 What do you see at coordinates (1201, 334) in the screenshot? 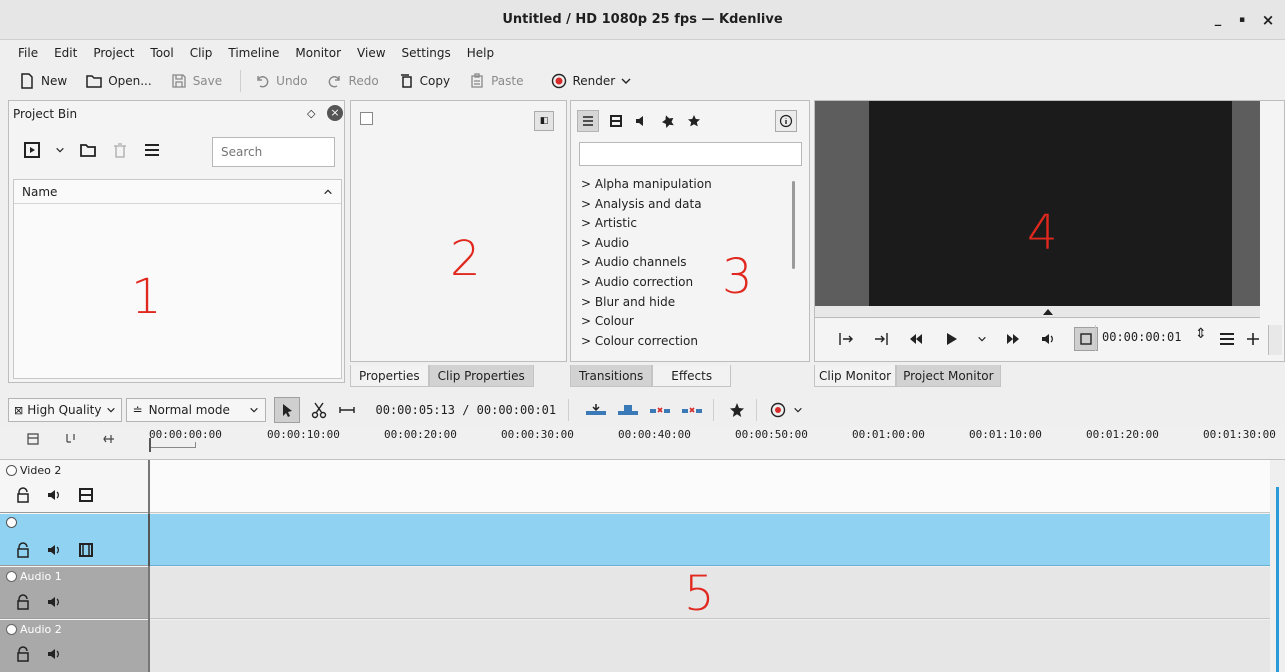
I see `timecode-spinner-icon: ⇕` at bounding box center [1201, 334].